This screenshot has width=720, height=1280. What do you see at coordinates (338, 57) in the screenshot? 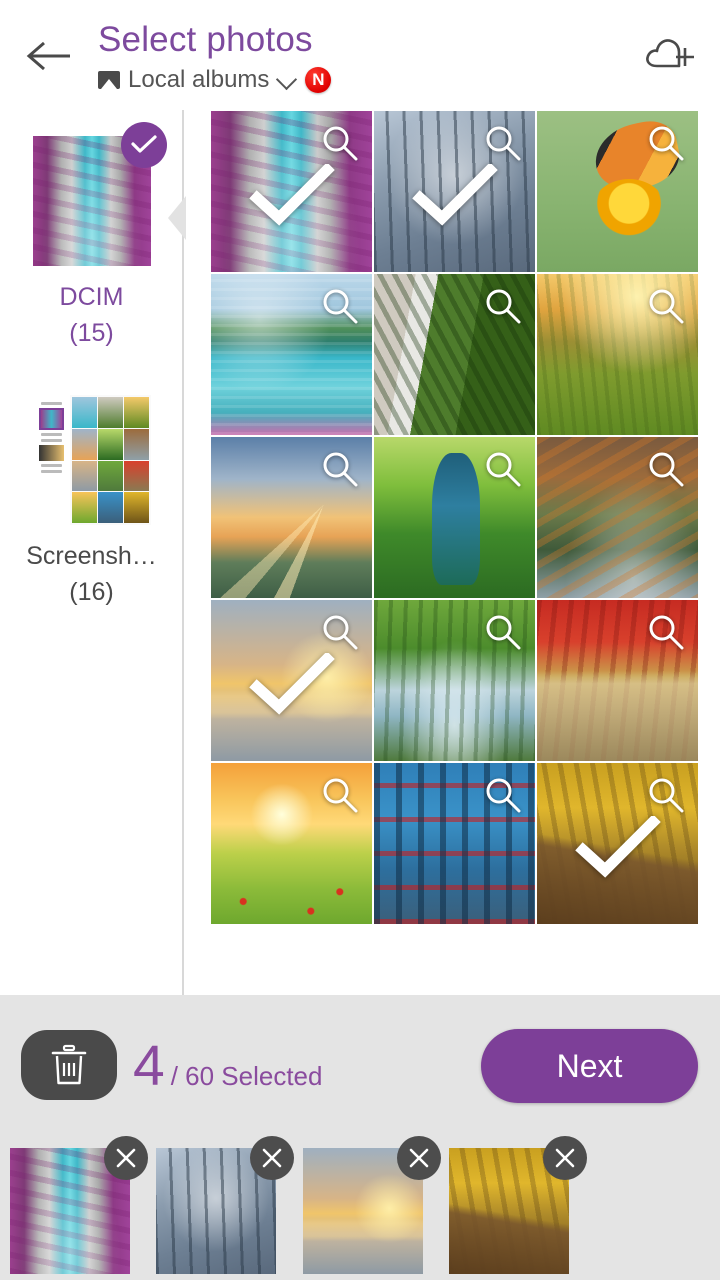
I see `header-title-block: Select photos Local albums N` at bounding box center [338, 57].